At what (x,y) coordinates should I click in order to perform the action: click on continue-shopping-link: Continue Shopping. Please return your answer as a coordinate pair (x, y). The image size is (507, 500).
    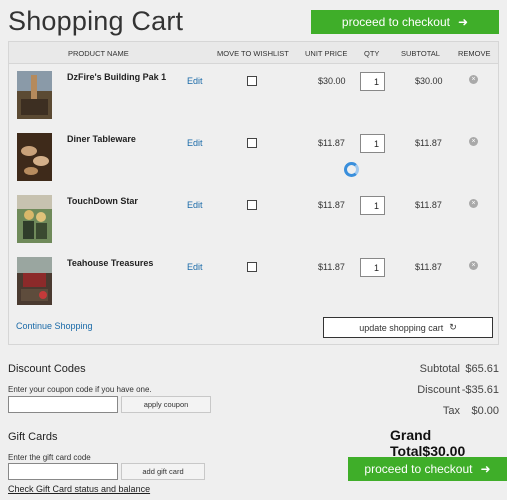
    Looking at the image, I should click on (54, 326).